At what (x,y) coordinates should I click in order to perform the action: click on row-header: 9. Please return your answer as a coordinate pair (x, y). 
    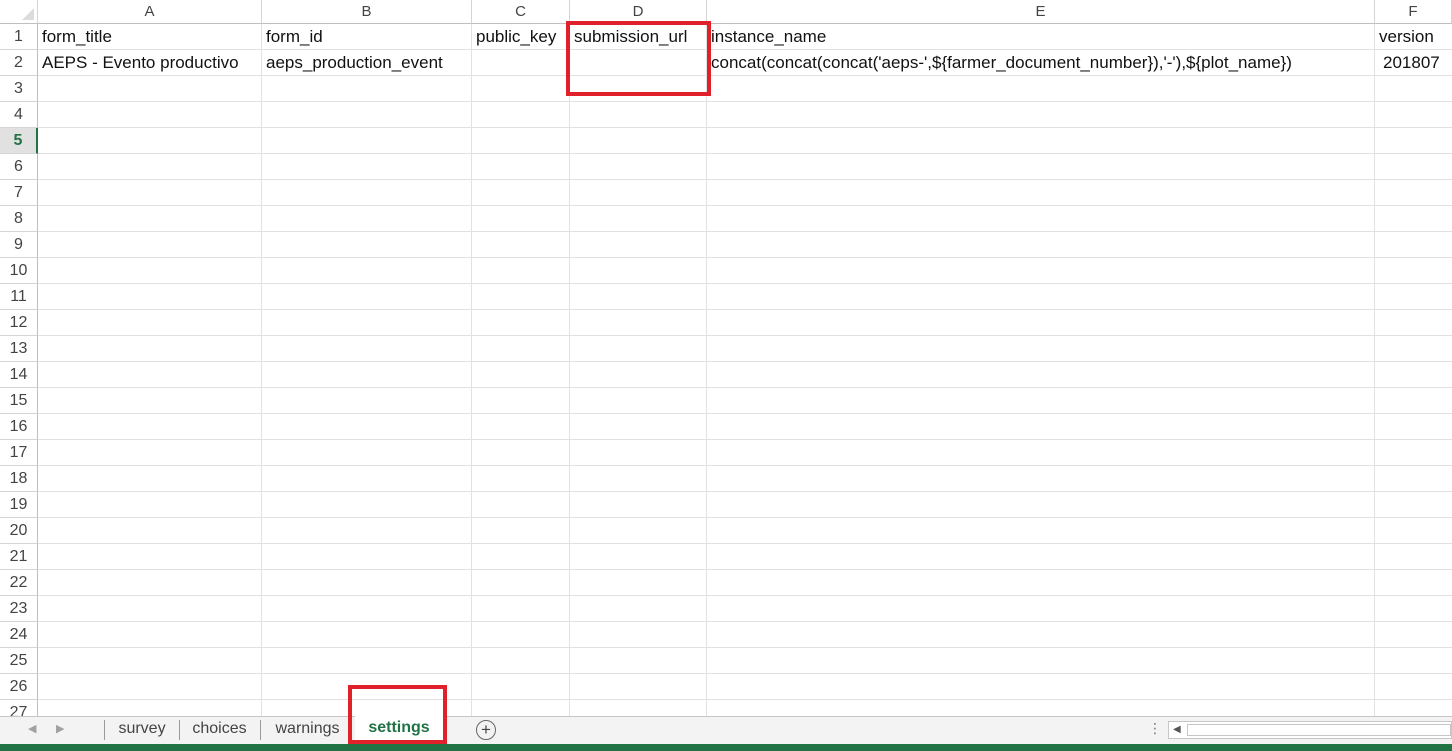
    Looking at the image, I should click on (19, 245).